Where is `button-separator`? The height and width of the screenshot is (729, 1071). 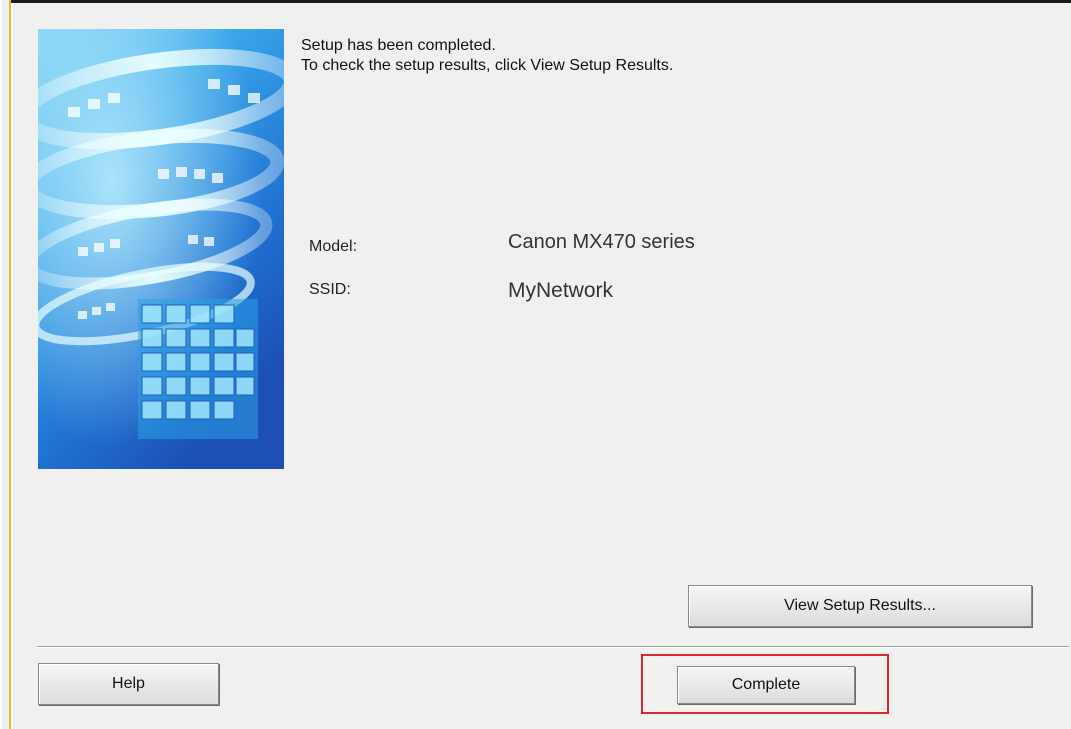
button-separator is located at coordinates (553, 647).